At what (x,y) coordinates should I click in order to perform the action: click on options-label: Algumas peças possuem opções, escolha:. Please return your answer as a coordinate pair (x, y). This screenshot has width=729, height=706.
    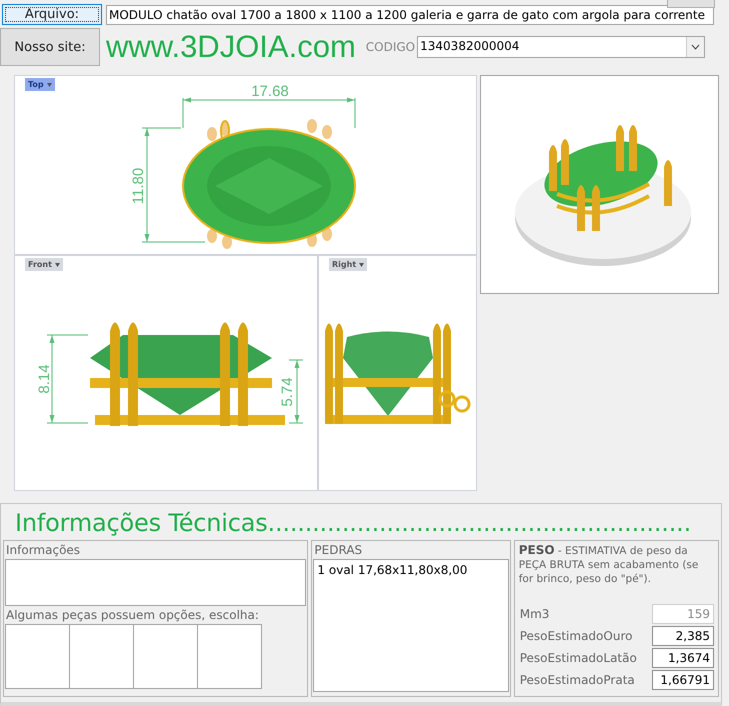
    Looking at the image, I should click on (132, 615).